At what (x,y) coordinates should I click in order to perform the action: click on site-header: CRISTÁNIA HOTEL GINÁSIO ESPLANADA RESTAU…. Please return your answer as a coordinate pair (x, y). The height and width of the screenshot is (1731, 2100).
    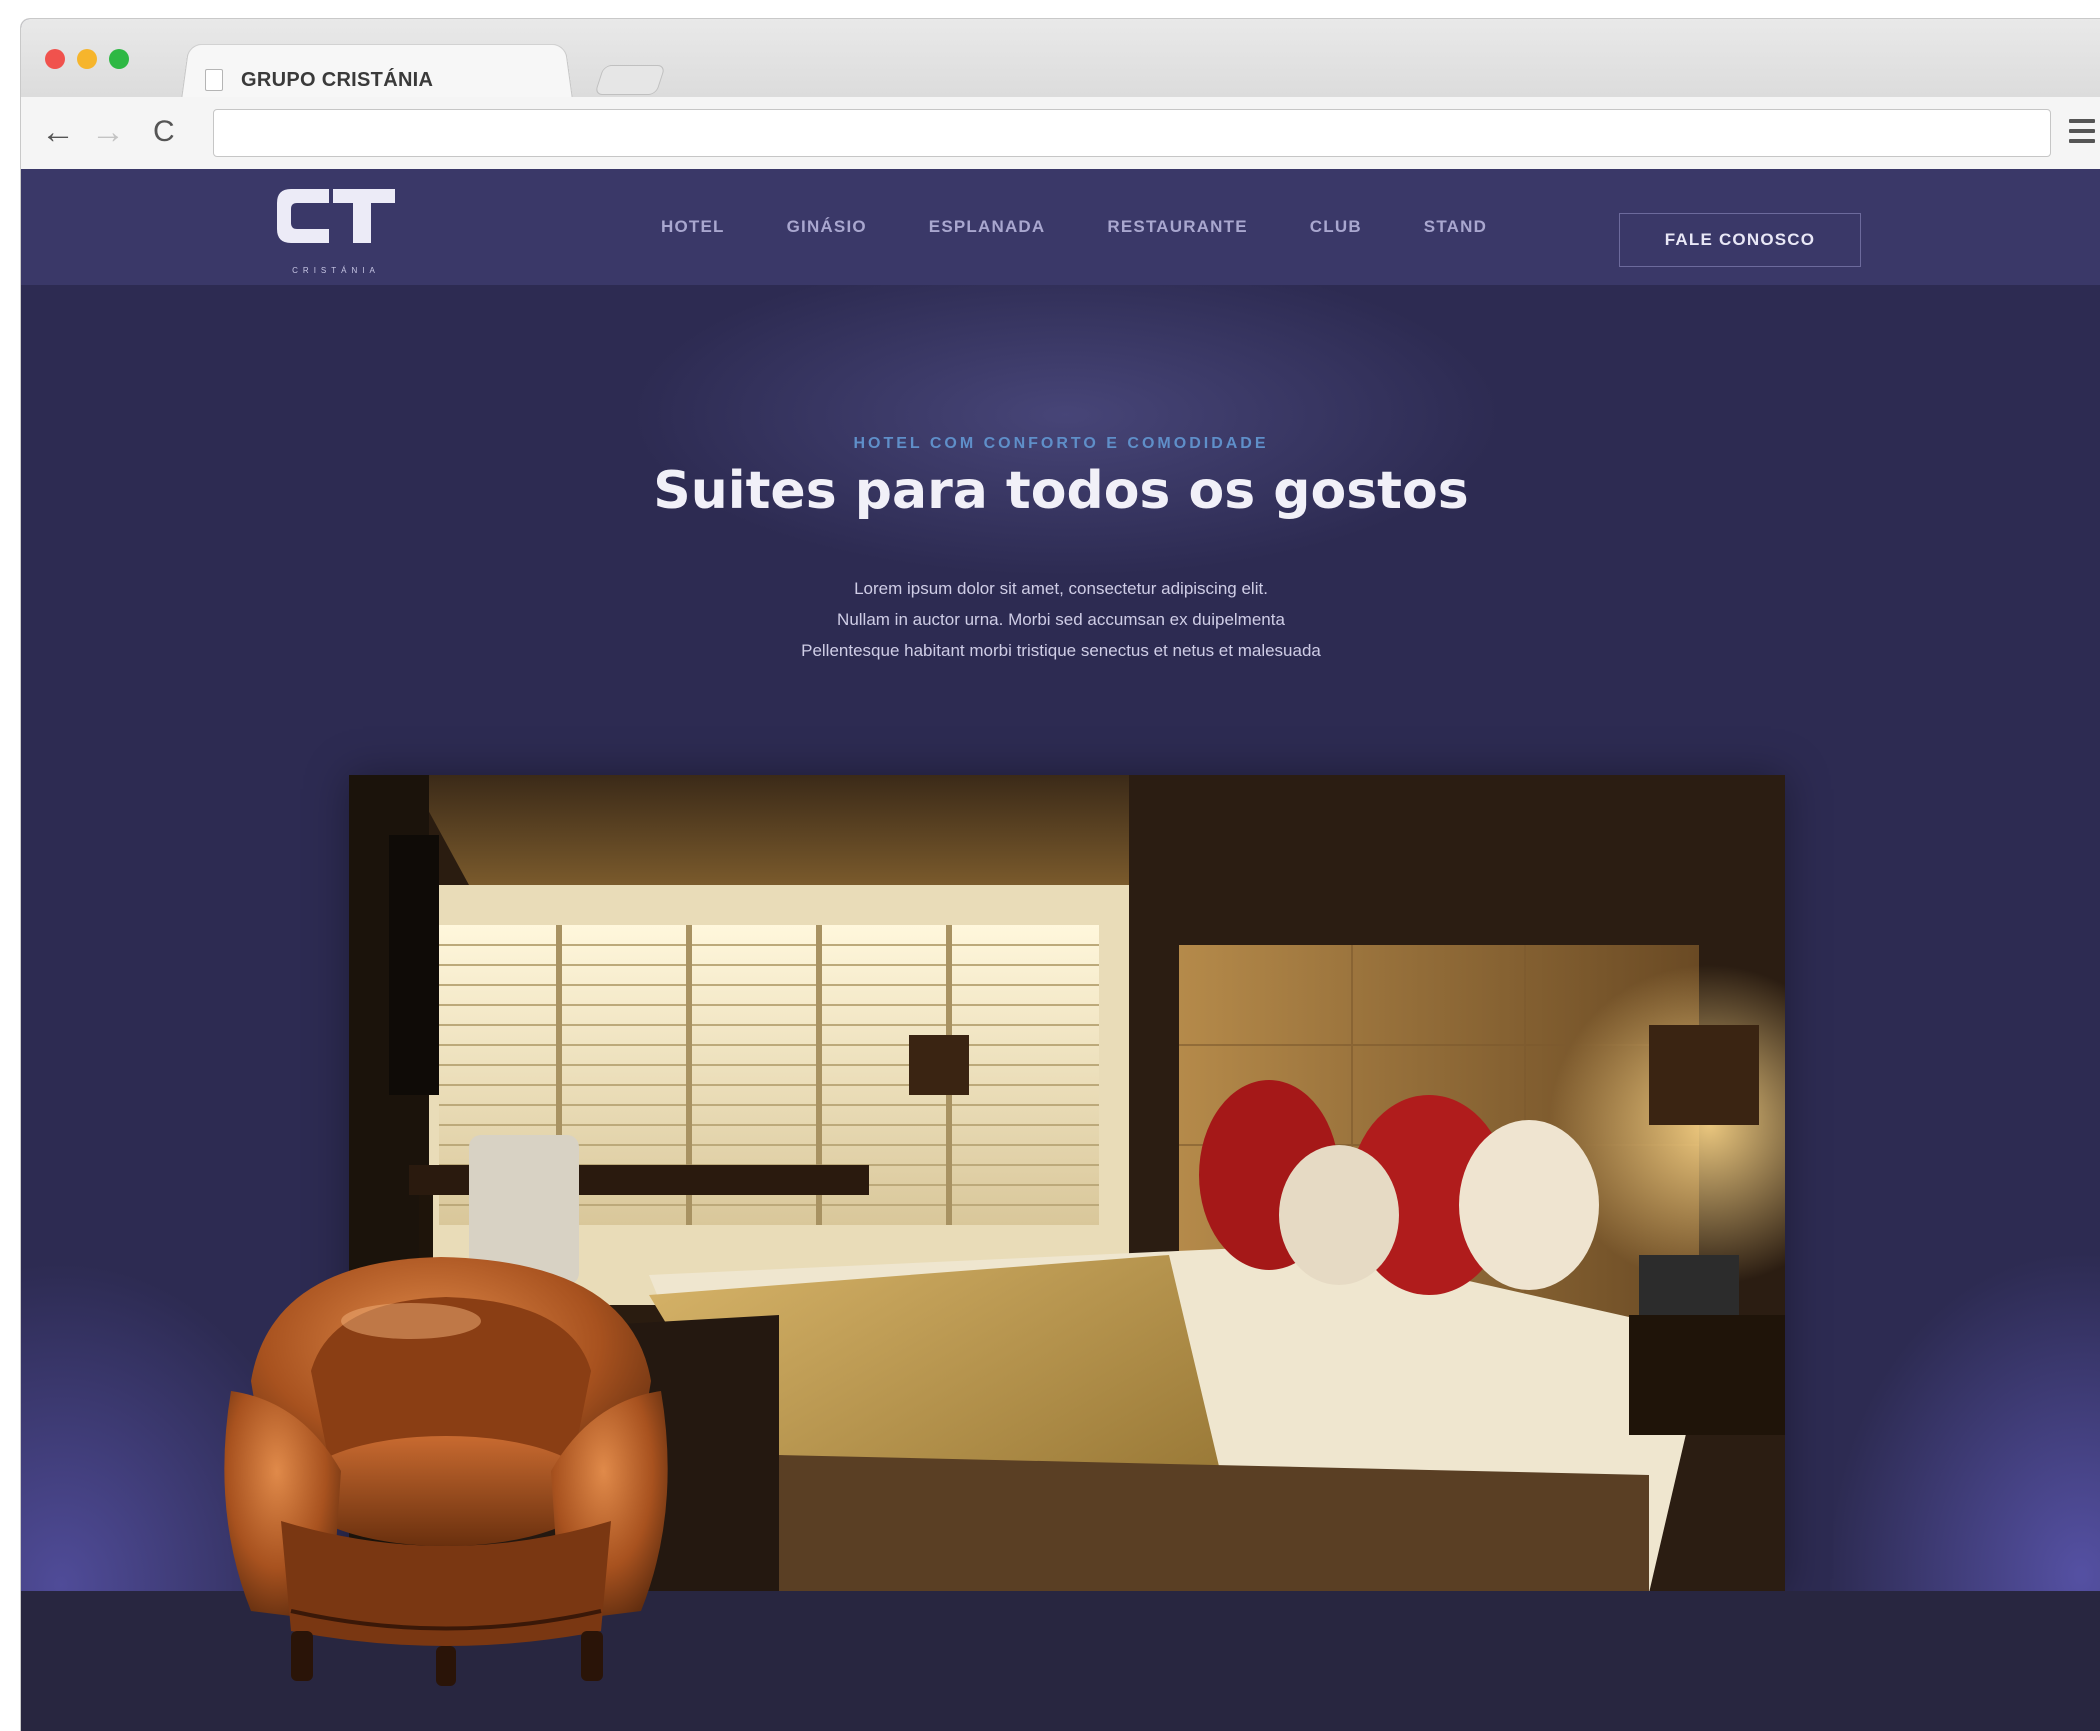
    Looking at the image, I should click on (1060, 227).